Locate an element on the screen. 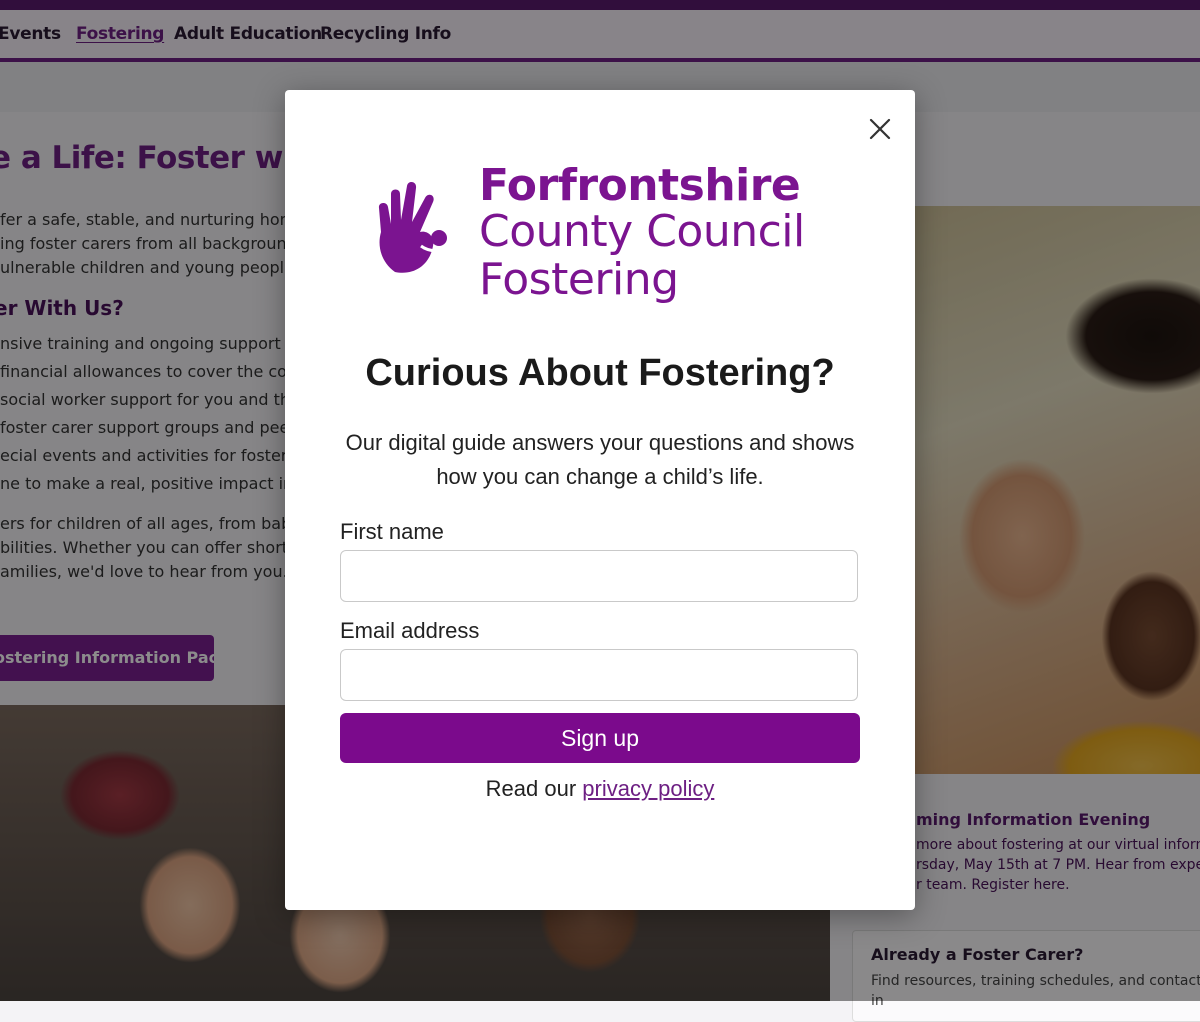  signup-button: Sign up is located at coordinates (600, 738).